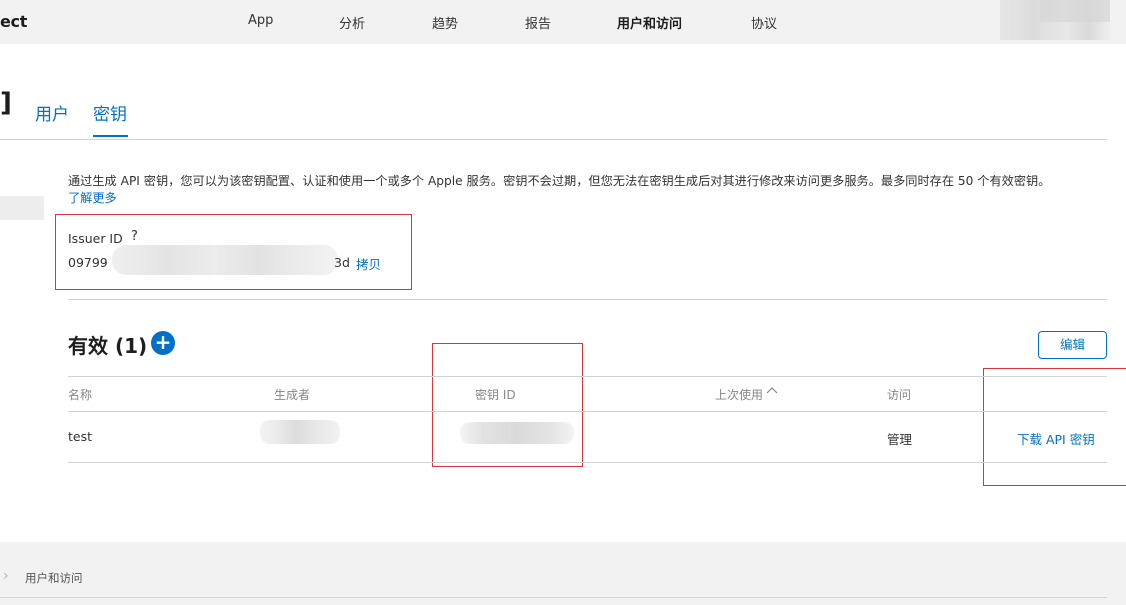 This screenshot has height=605, width=1126. What do you see at coordinates (225, 260) in the screenshot?
I see `issuer-id-redacted` at bounding box center [225, 260].